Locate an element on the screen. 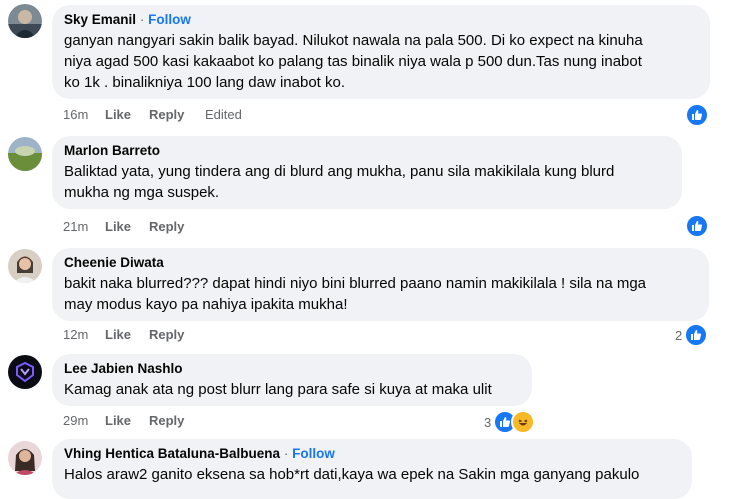  comment-author: Vhing Hentica Bataluna-Balbuena is located at coordinates (172, 453).